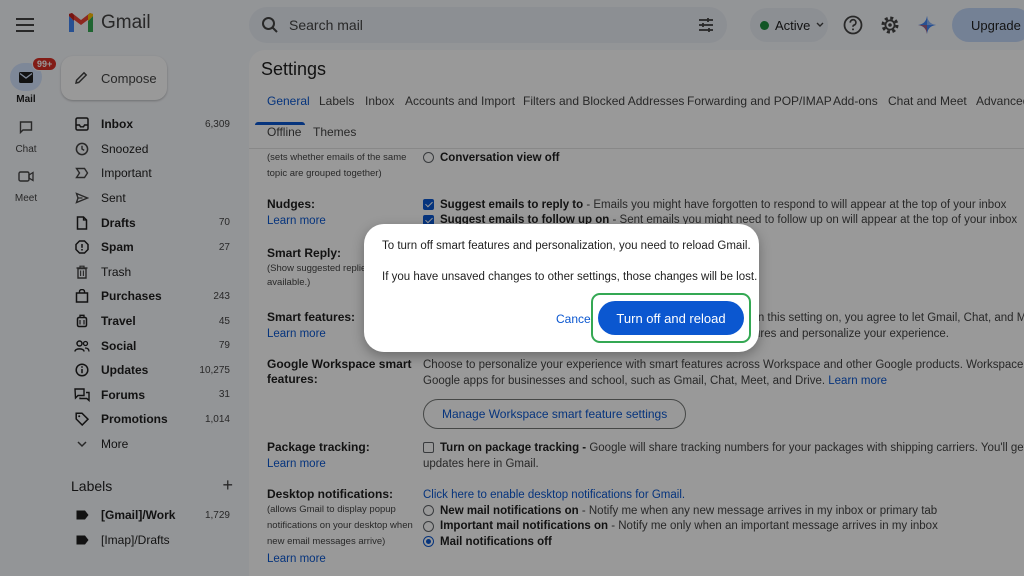  What do you see at coordinates (671, 318) in the screenshot?
I see `turn-off-and-reload-button: Turn off and reload` at bounding box center [671, 318].